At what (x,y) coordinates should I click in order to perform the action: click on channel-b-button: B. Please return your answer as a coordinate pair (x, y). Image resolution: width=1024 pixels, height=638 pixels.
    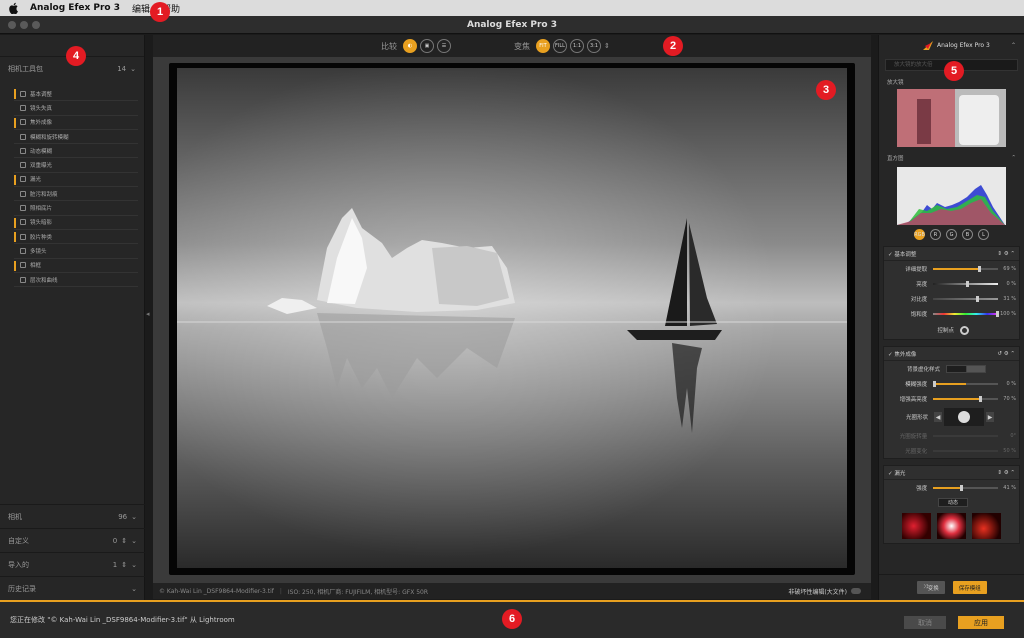
    Looking at the image, I should click on (967, 234).